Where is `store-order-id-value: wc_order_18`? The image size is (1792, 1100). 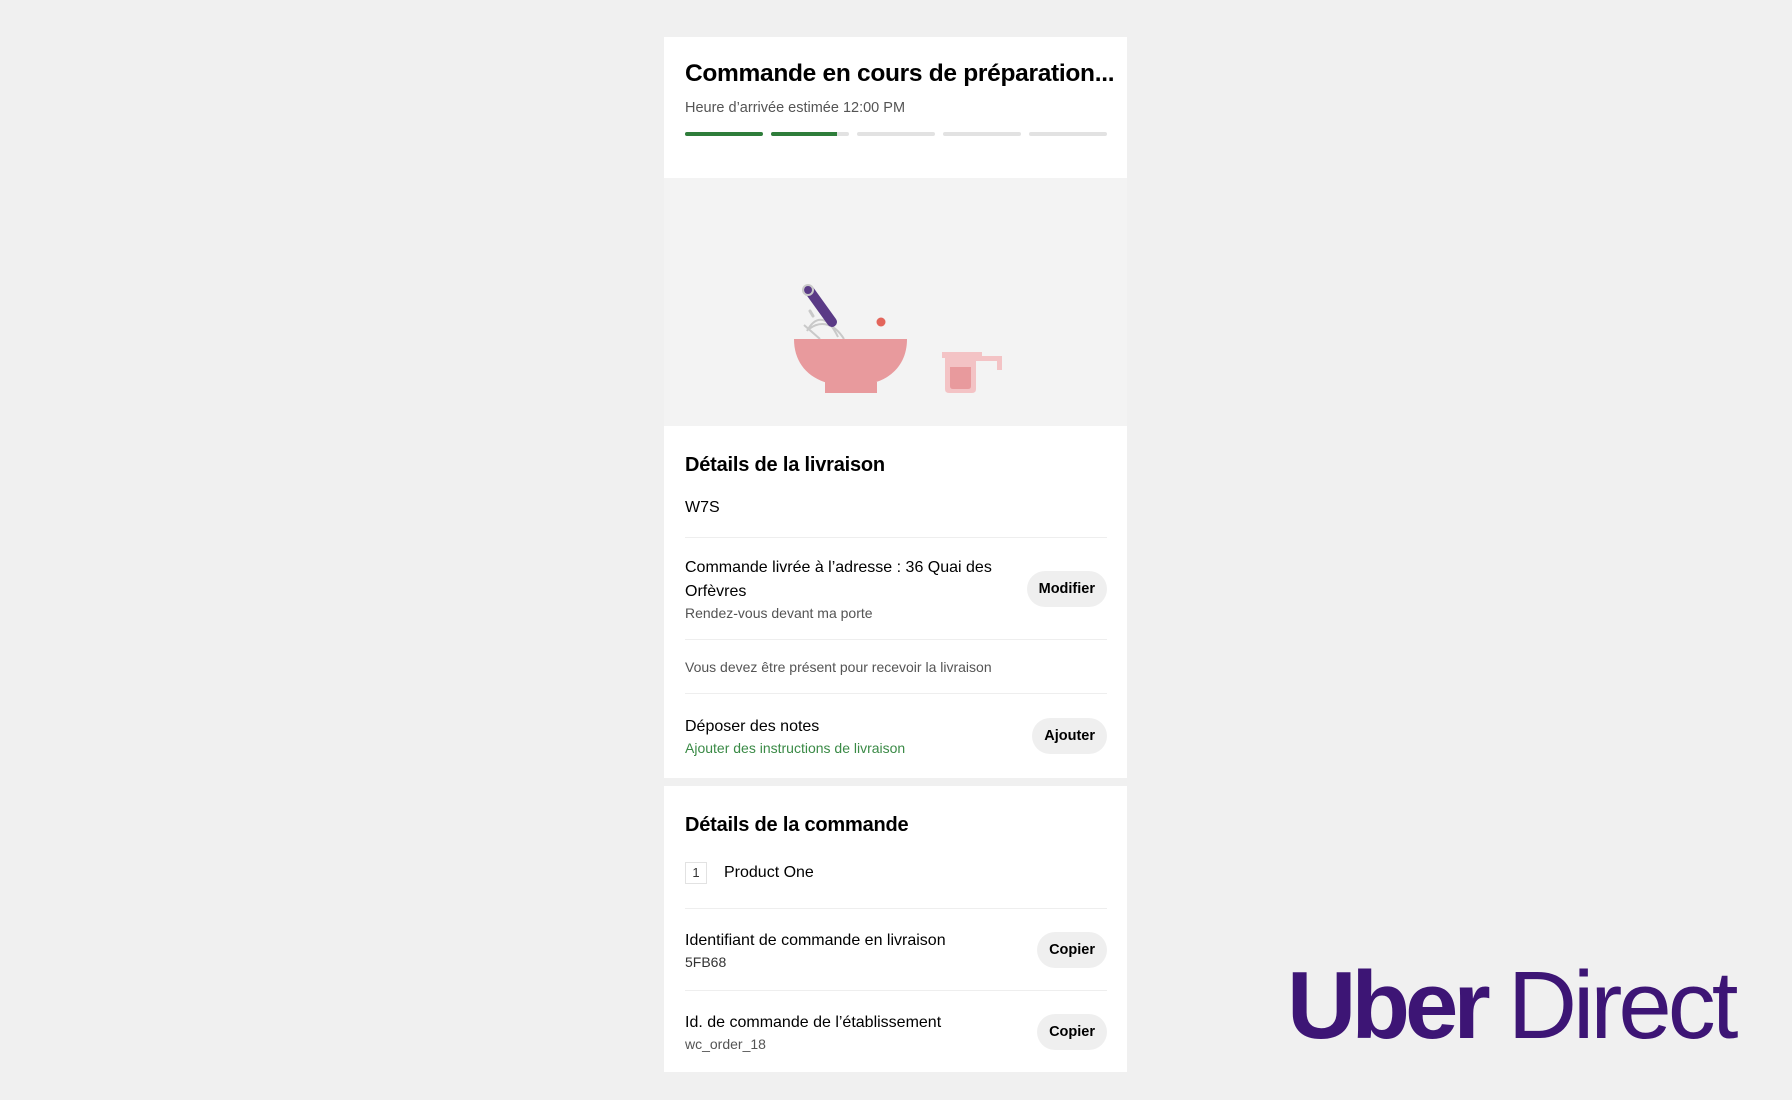 store-order-id-value: wc_order_18 is located at coordinates (725, 1043).